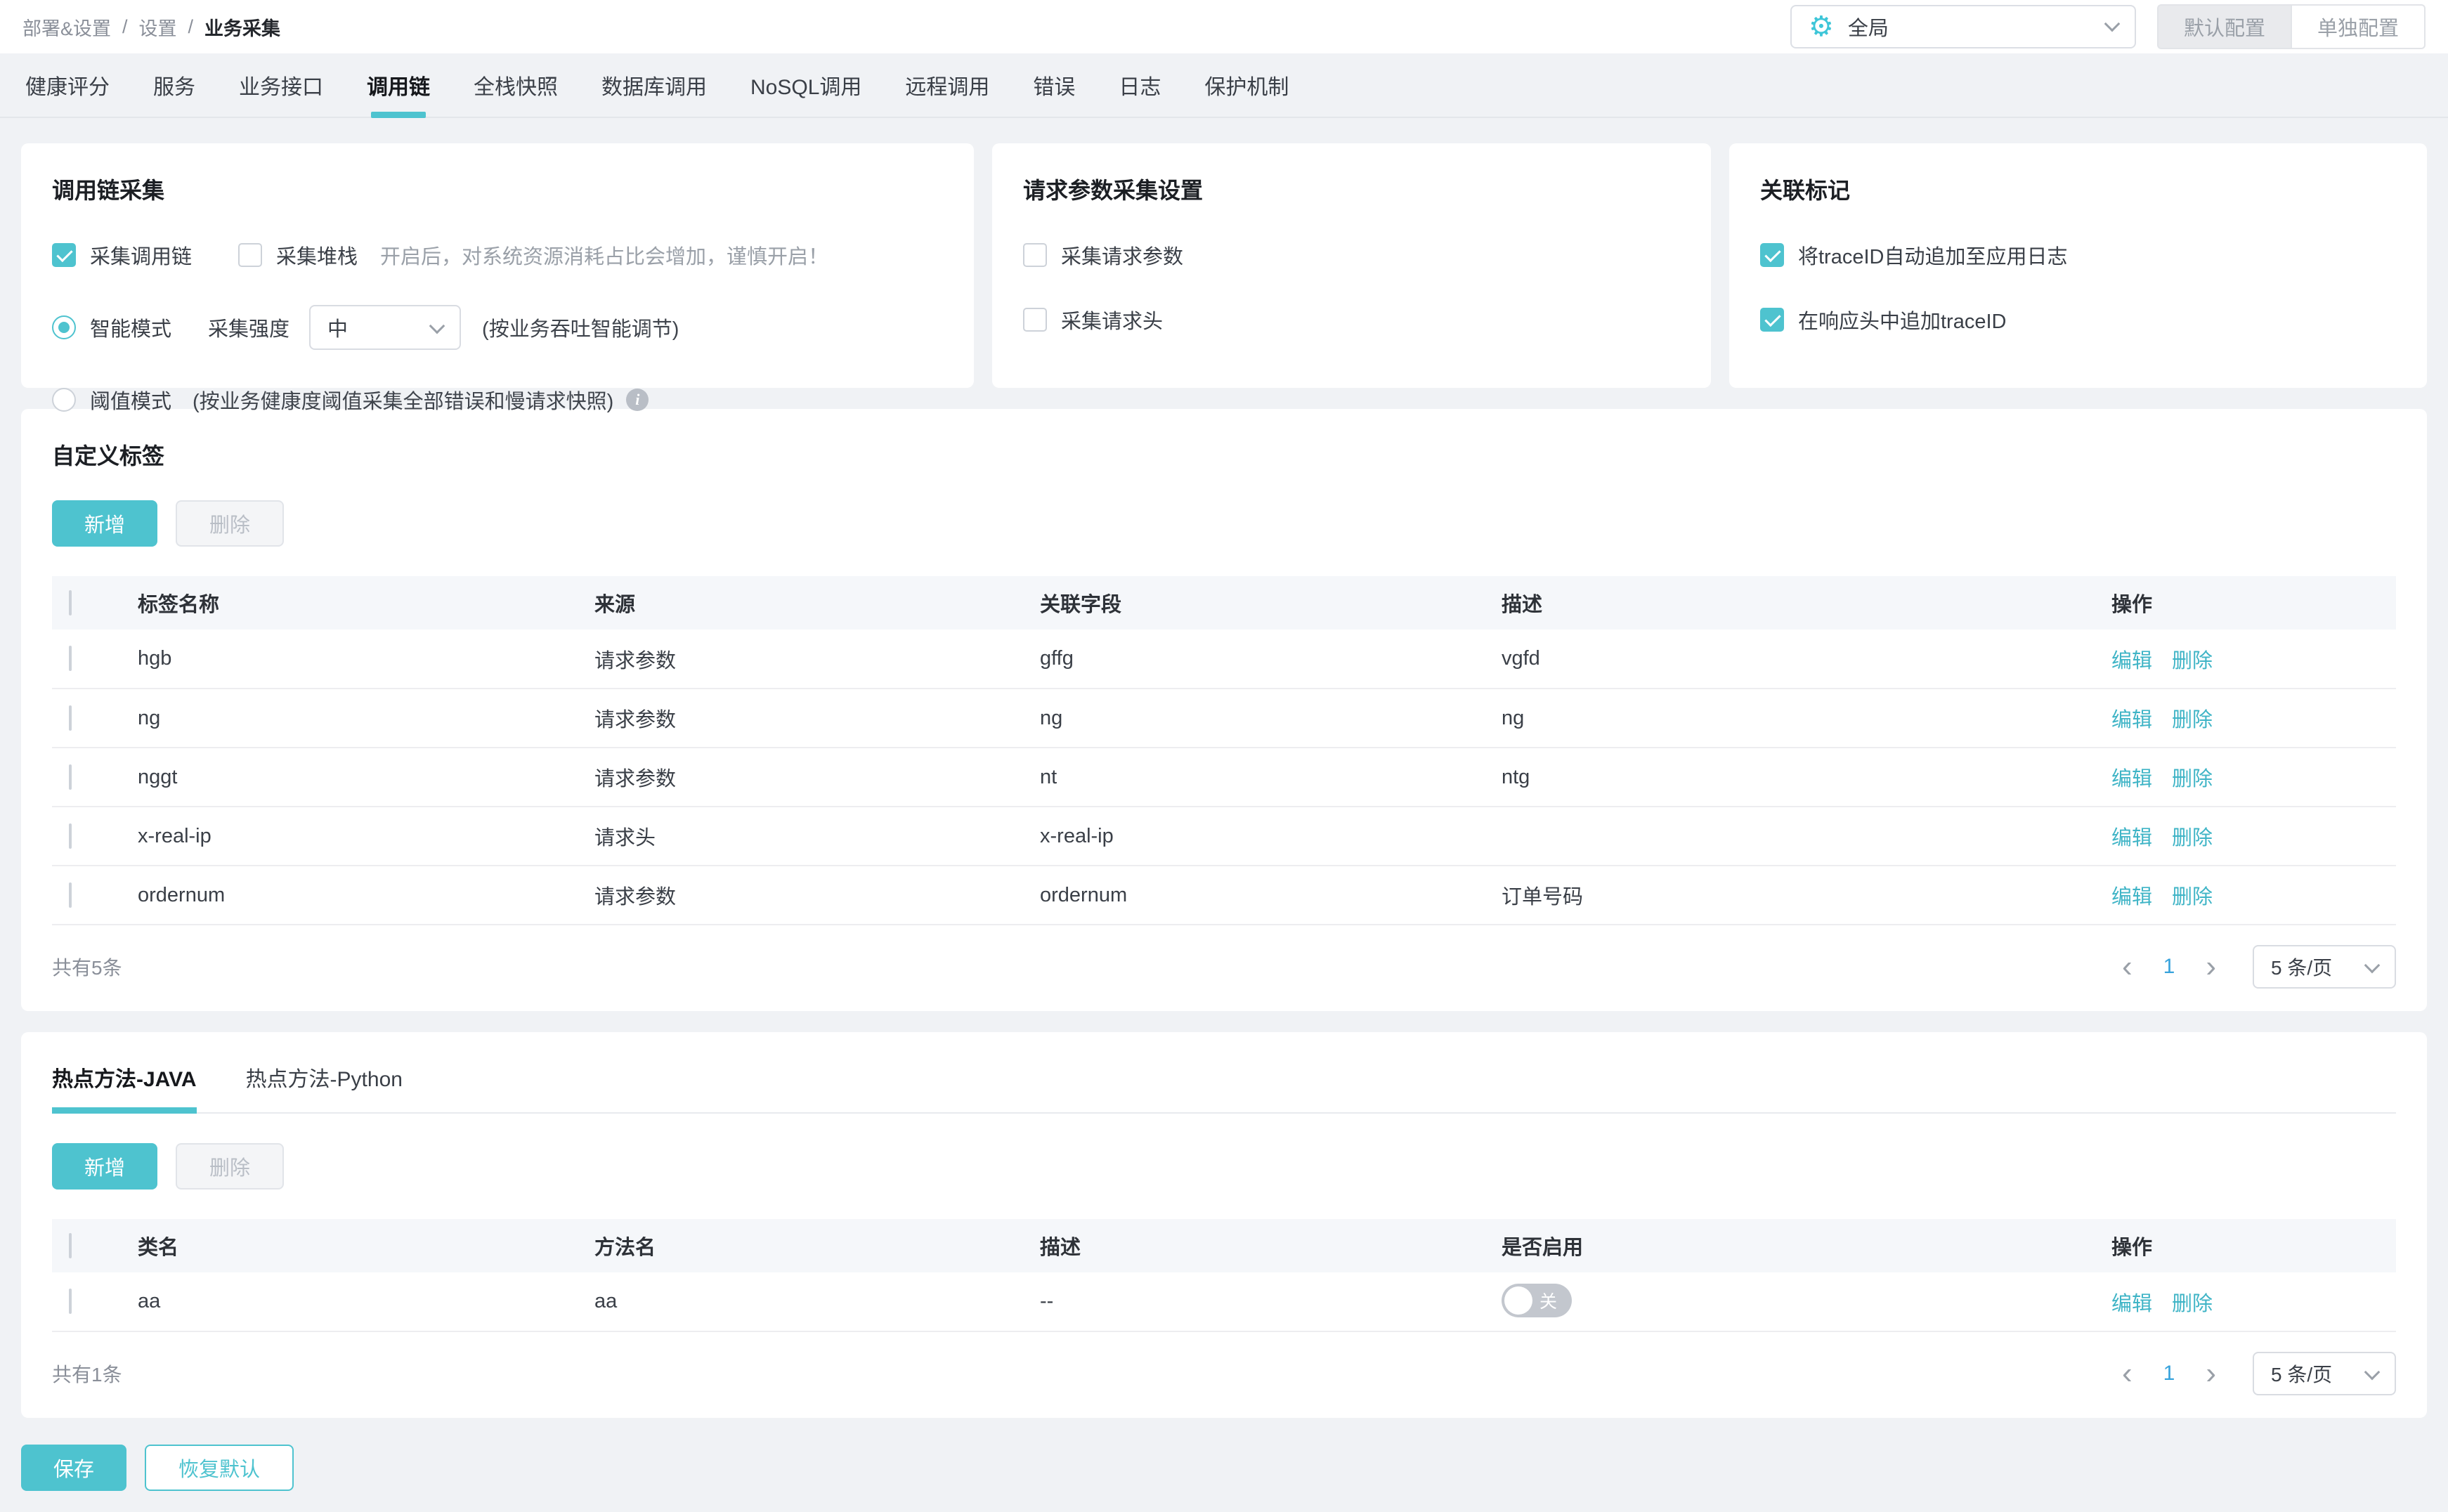 Image resolution: width=2448 pixels, height=1512 pixels. I want to click on main-tab: 数据库调用, so click(654, 85).